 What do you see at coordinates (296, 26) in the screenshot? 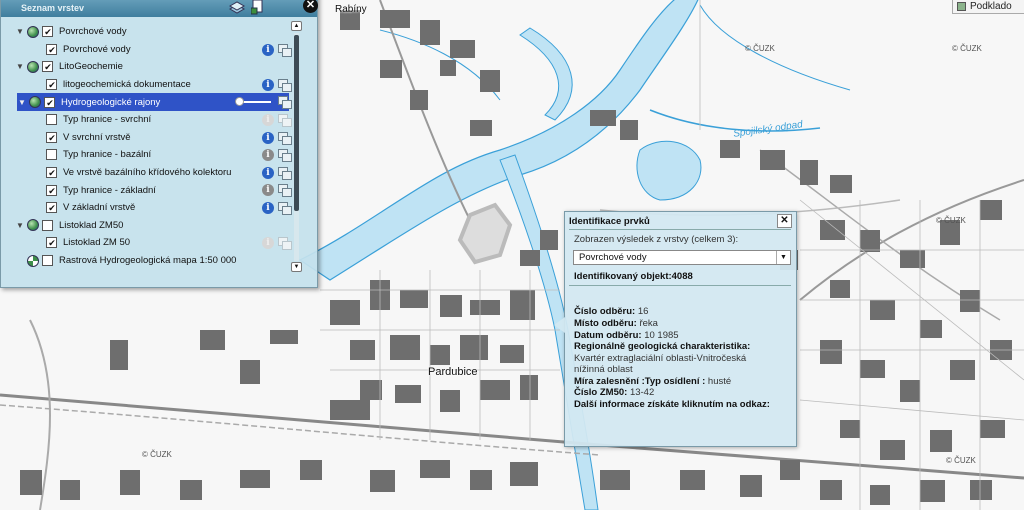
I see `scroll-up-icon: ▲` at bounding box center [296, 26].